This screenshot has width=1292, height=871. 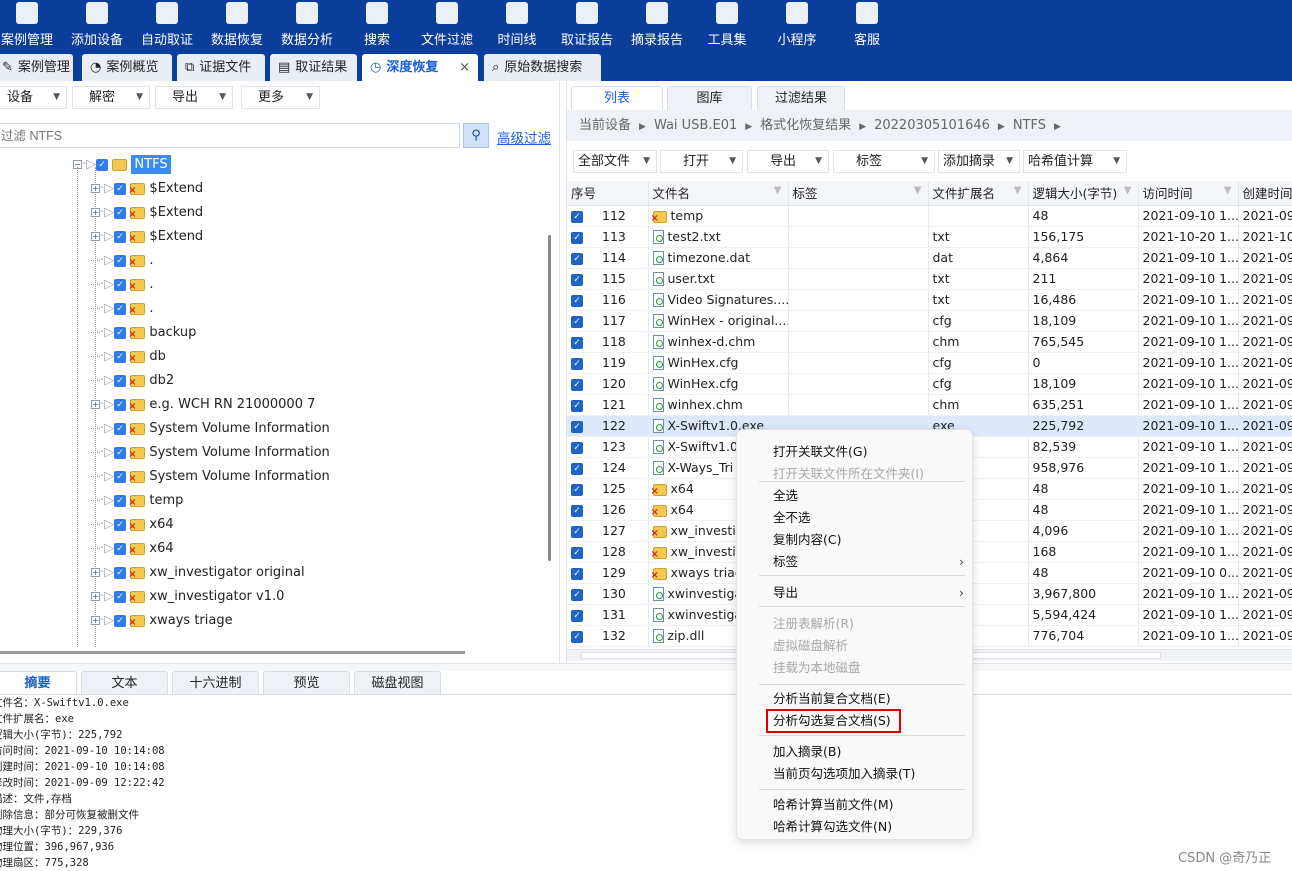 I want to click on column-header: 标签 ▼, so click(x=858, y=193).